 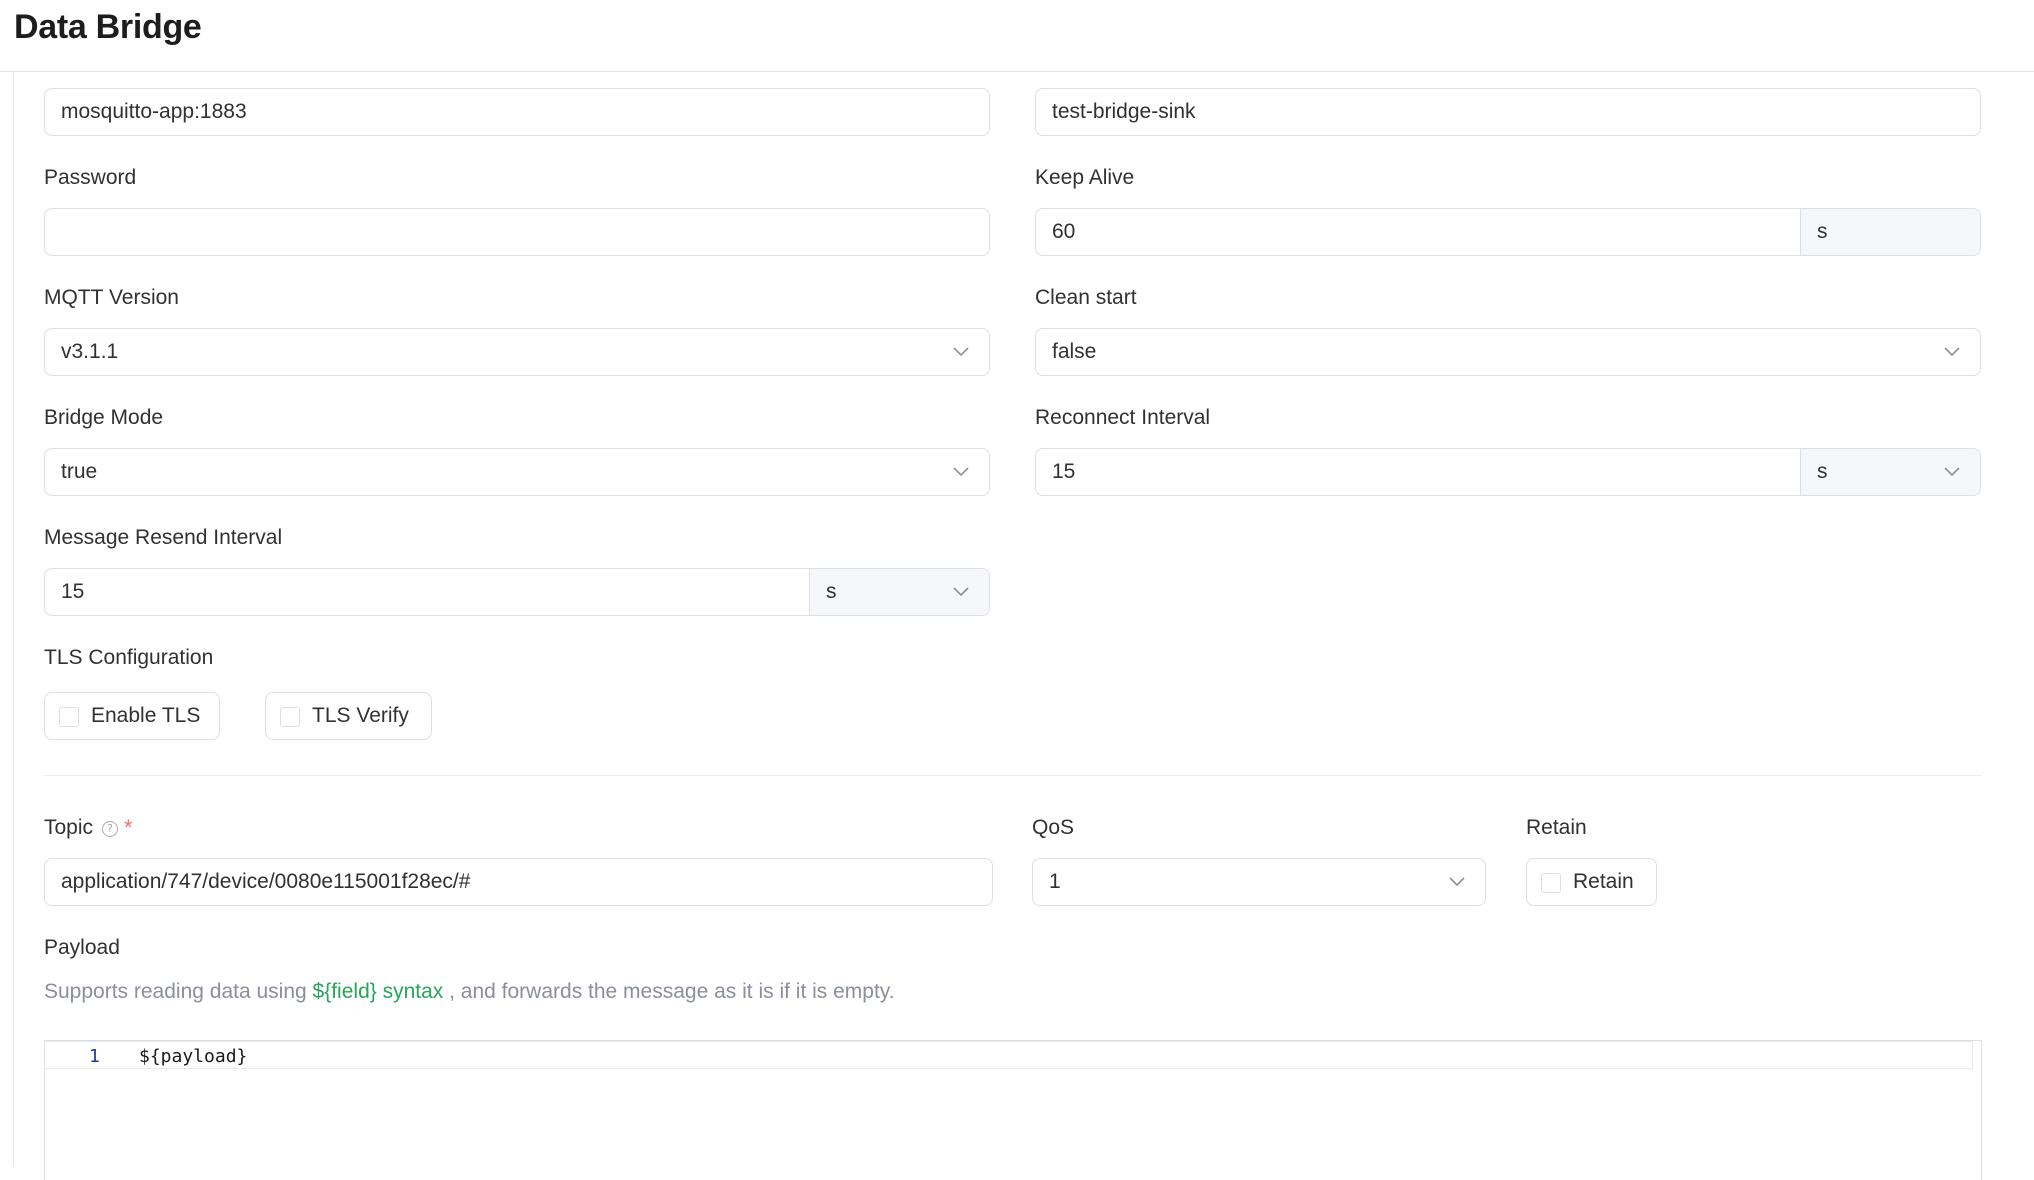 What do you see at coordinates (111, 297) in the screenshot?
I see `mqtt-version-label: MQTT Version` at bounding box center [111, 297].